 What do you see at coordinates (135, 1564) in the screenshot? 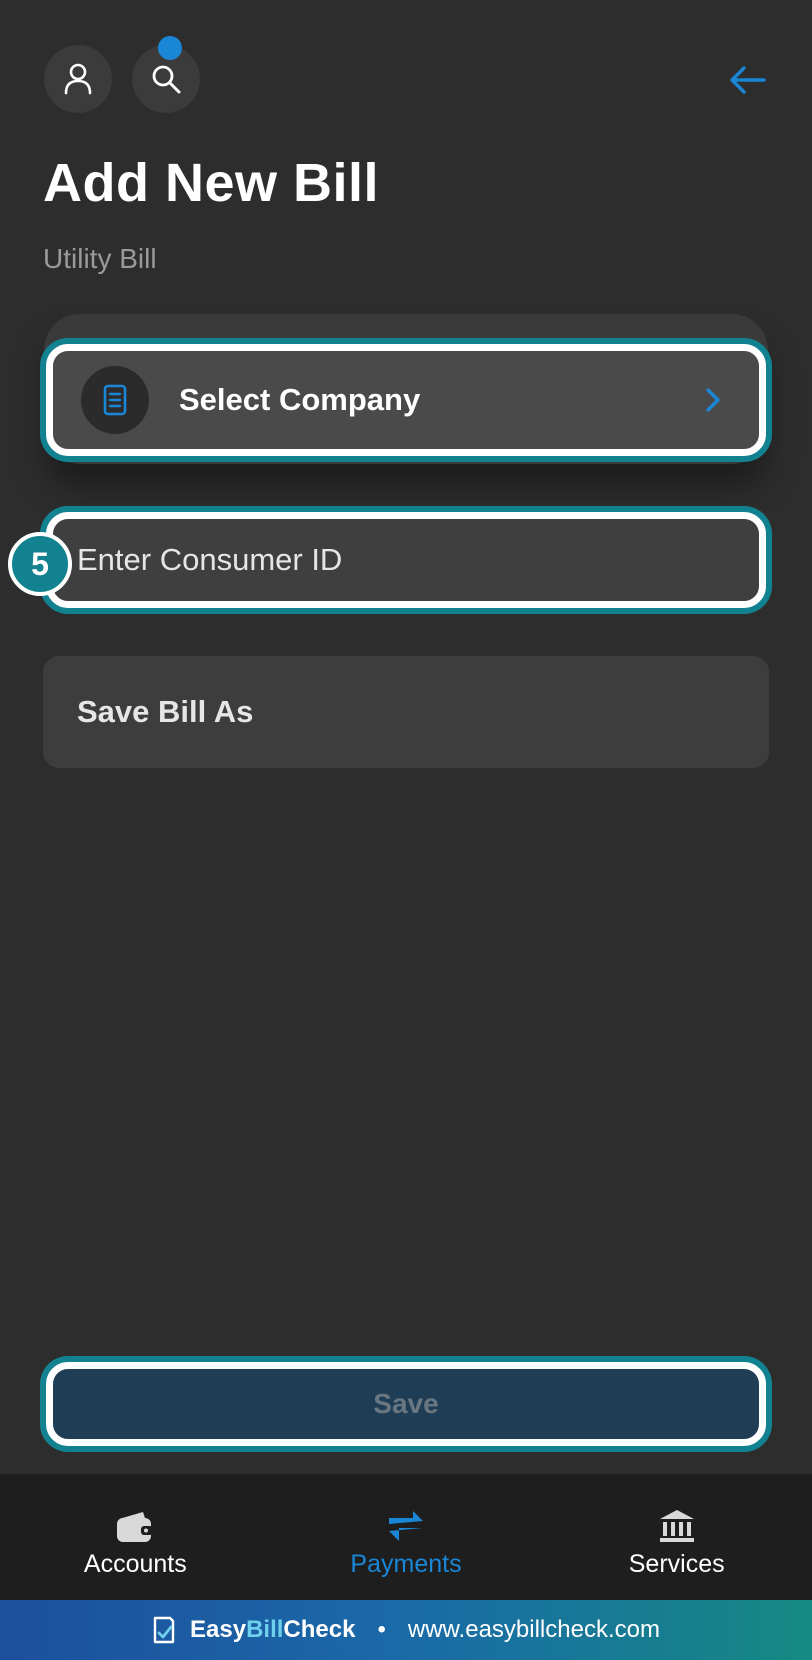
I see `nav-label-accounts: Accounts` at bounding box center [135, 1564].